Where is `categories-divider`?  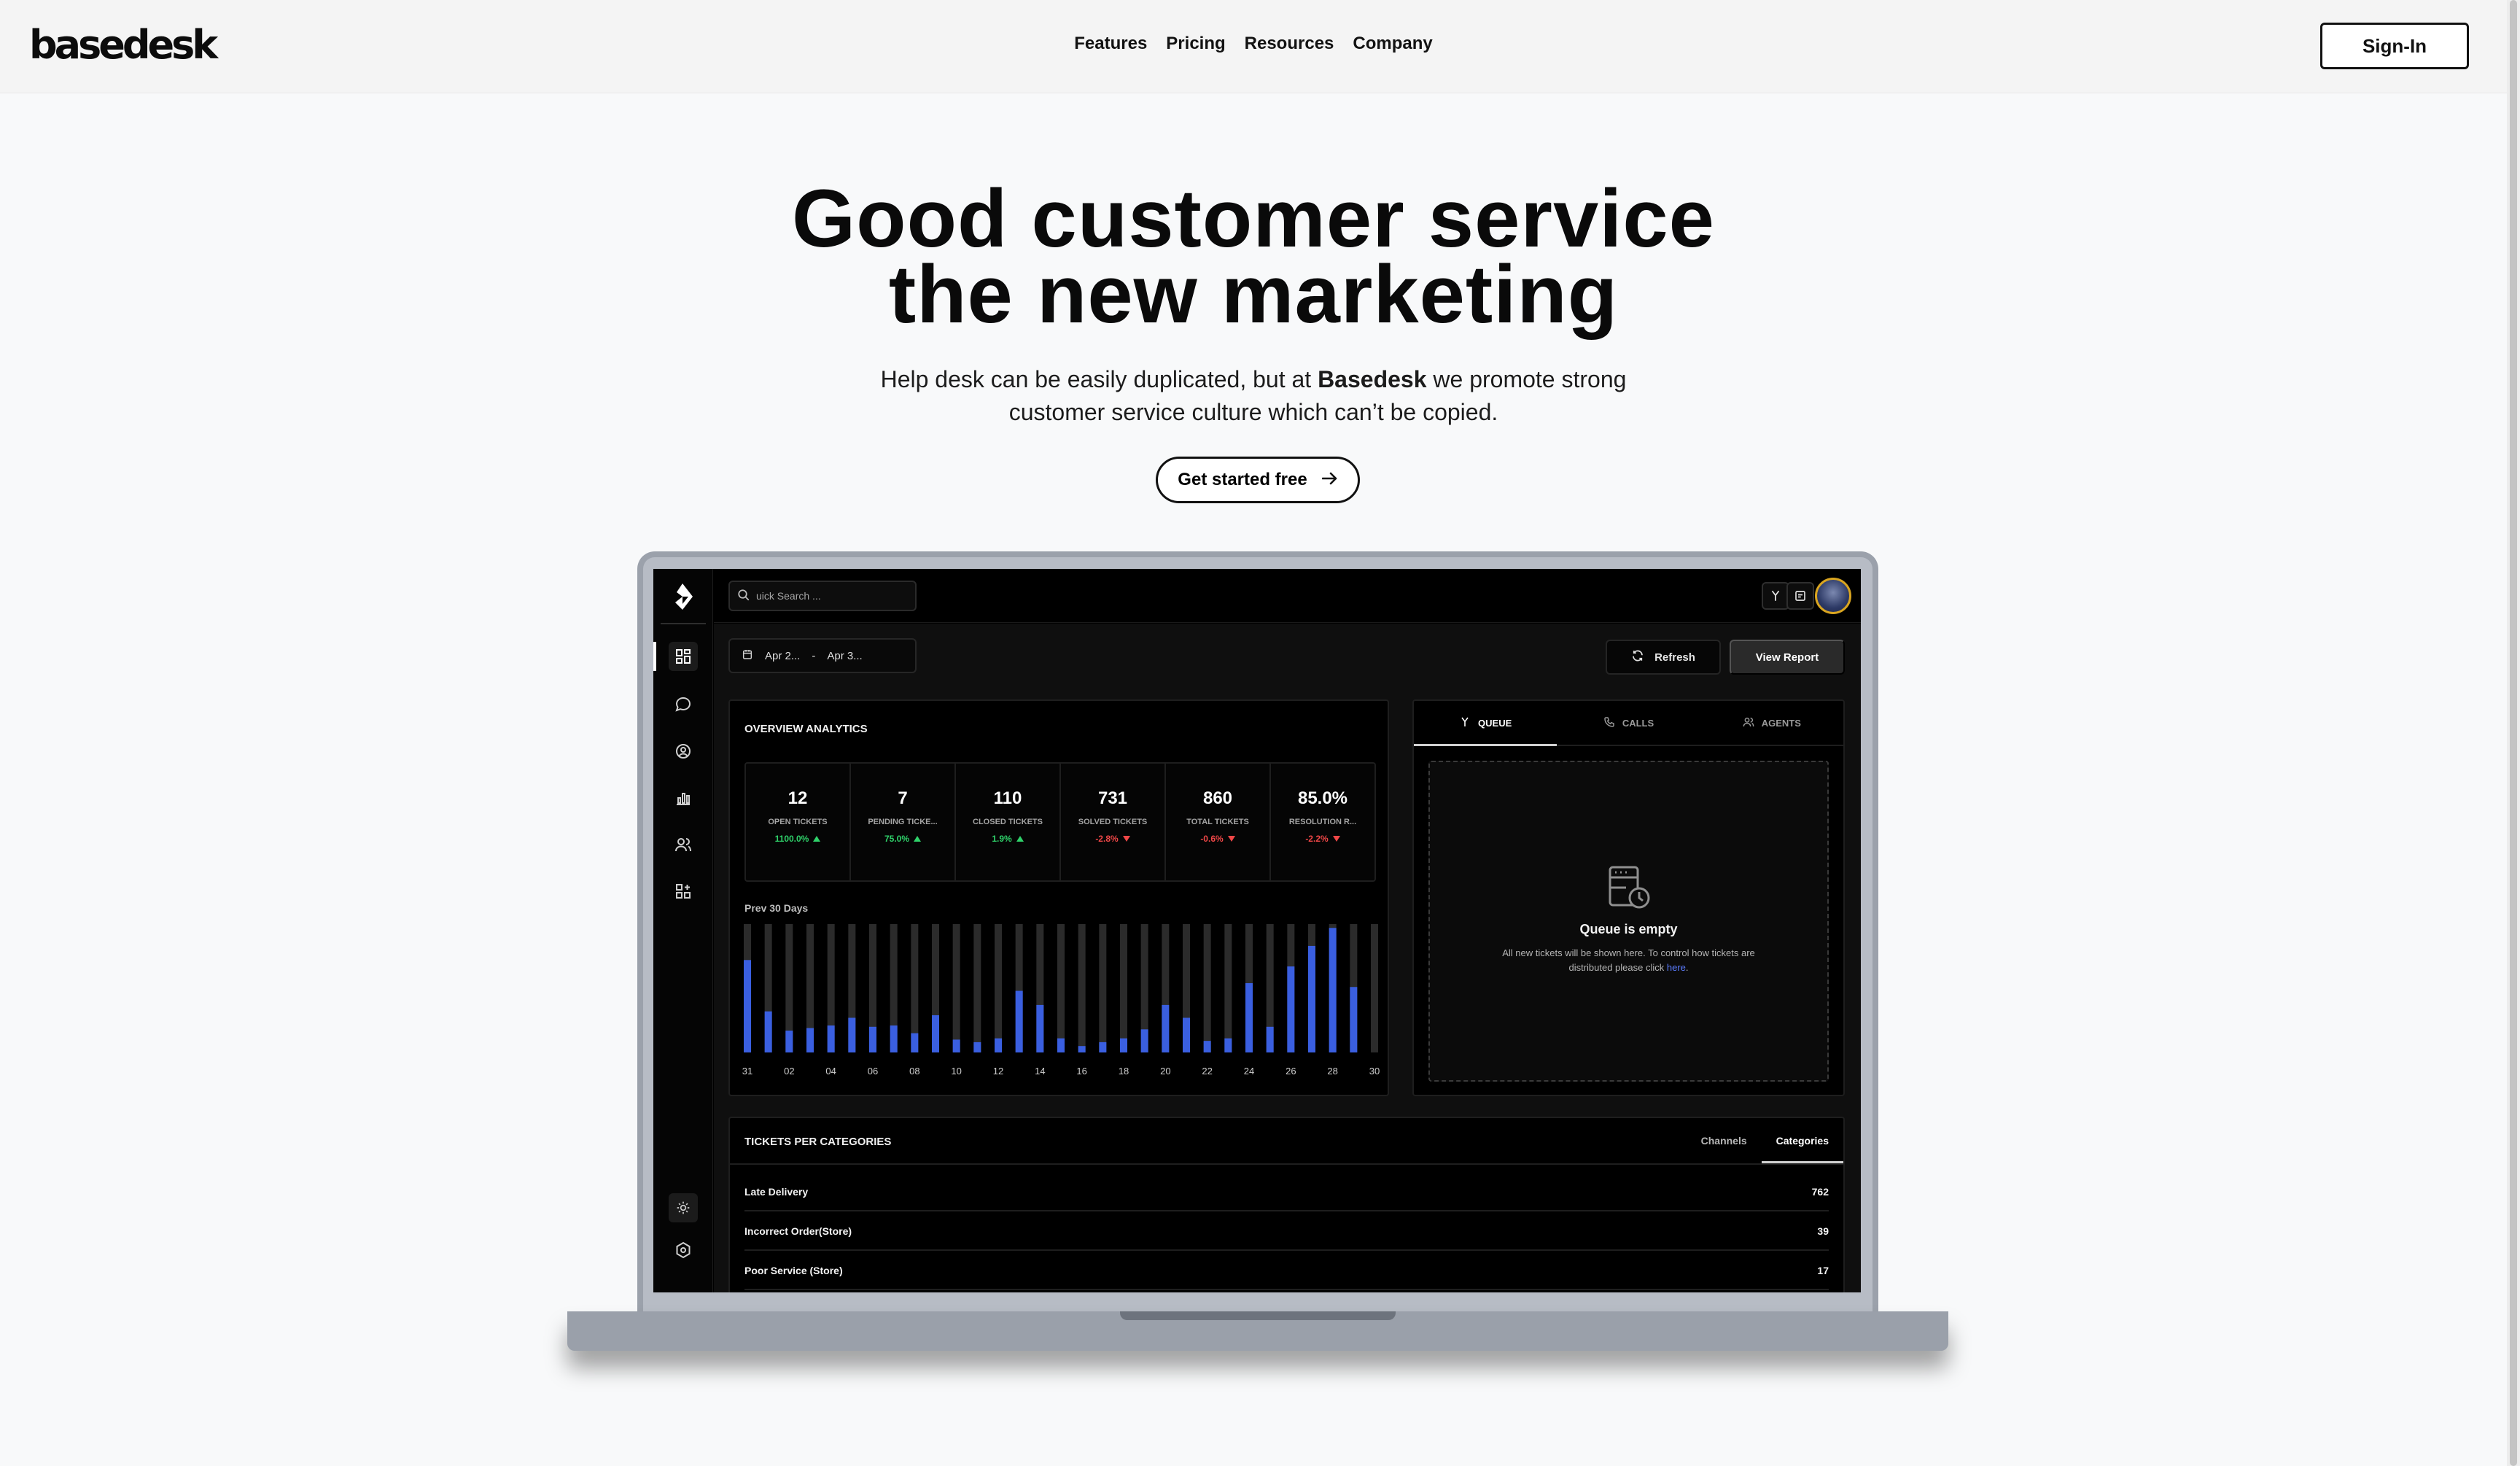
categories-divider is located at coordinates (1286, 1164).